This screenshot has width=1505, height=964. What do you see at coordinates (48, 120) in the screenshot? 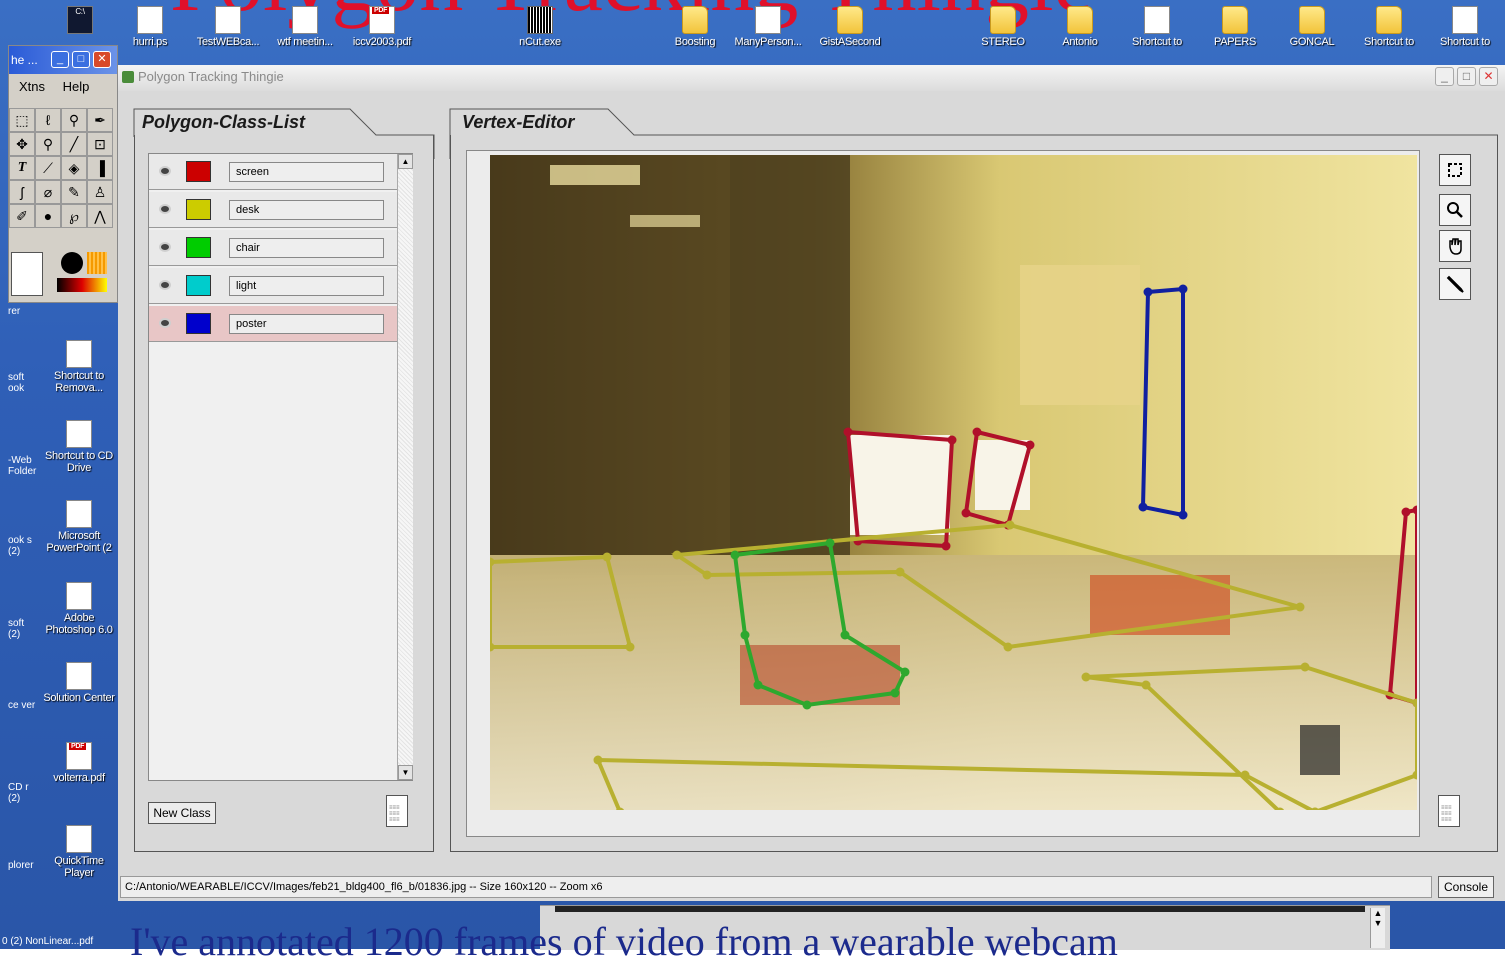
I see `lasso-tool-icon: ℓ` at bounding box center [48, 120].